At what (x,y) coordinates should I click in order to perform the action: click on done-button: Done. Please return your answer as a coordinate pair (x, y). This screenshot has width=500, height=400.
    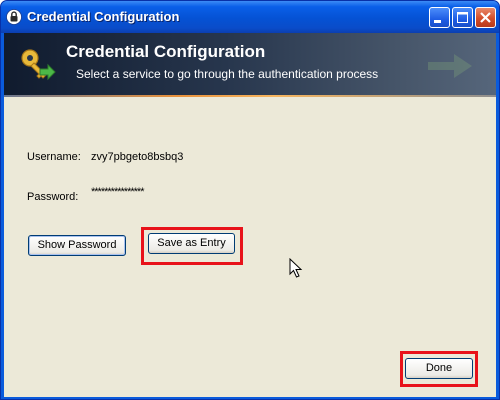
    Looking at the image, I should click on (439, 368).